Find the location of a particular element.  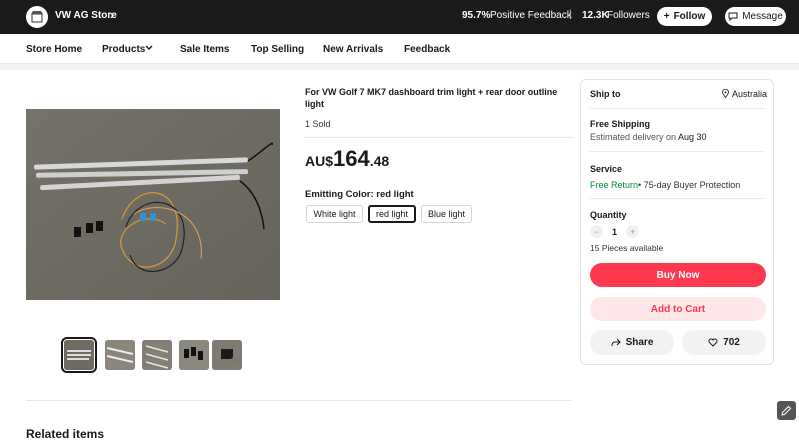

price-currency: AU$ is located at coordinates (319, 161).